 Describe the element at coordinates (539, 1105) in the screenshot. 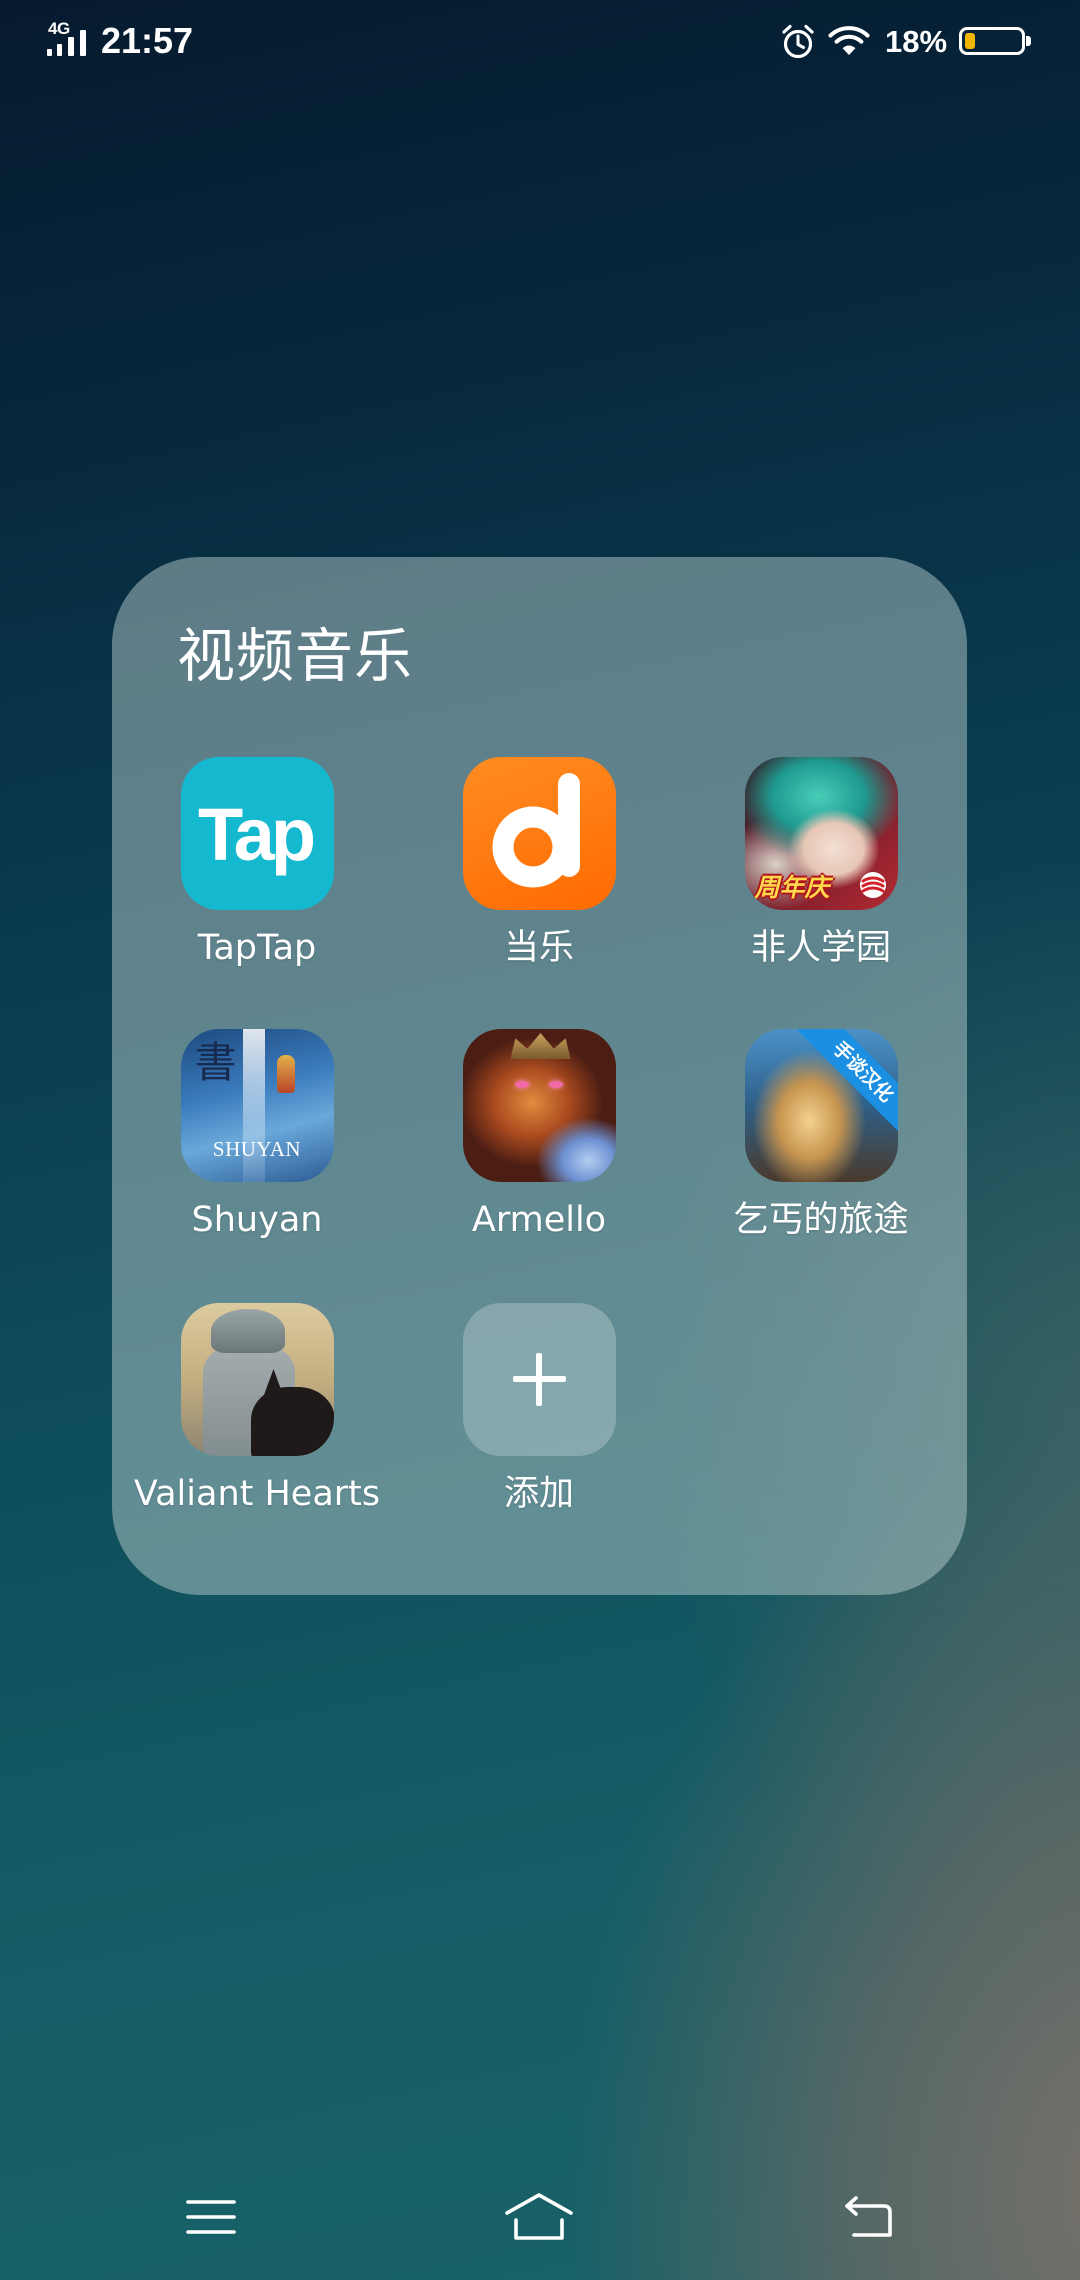

I see `armello-app-icon` at that location.